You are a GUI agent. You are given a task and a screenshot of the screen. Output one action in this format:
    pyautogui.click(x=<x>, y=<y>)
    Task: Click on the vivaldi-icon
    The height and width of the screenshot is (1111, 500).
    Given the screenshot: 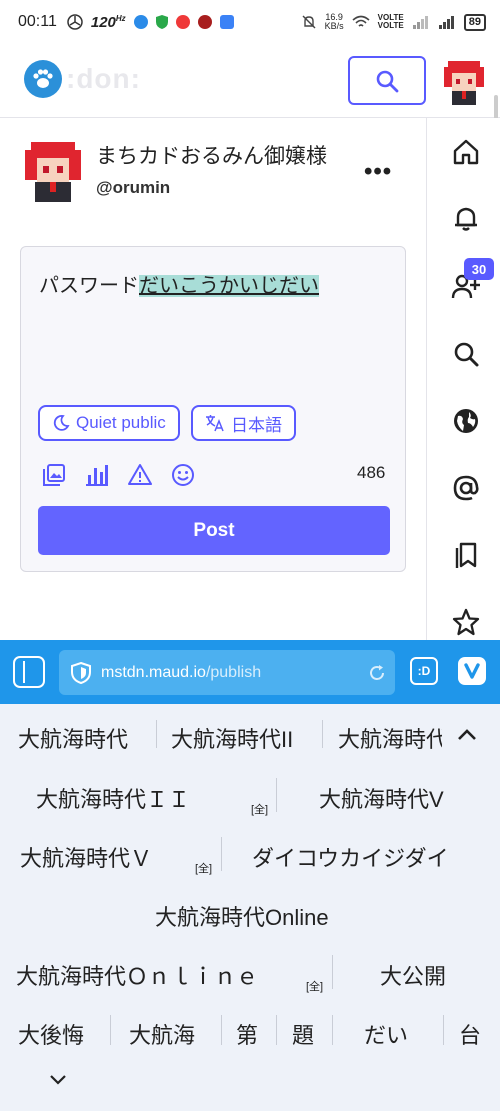 What is the action you would take?
    pyautogui.click(x=472, y=671)
    